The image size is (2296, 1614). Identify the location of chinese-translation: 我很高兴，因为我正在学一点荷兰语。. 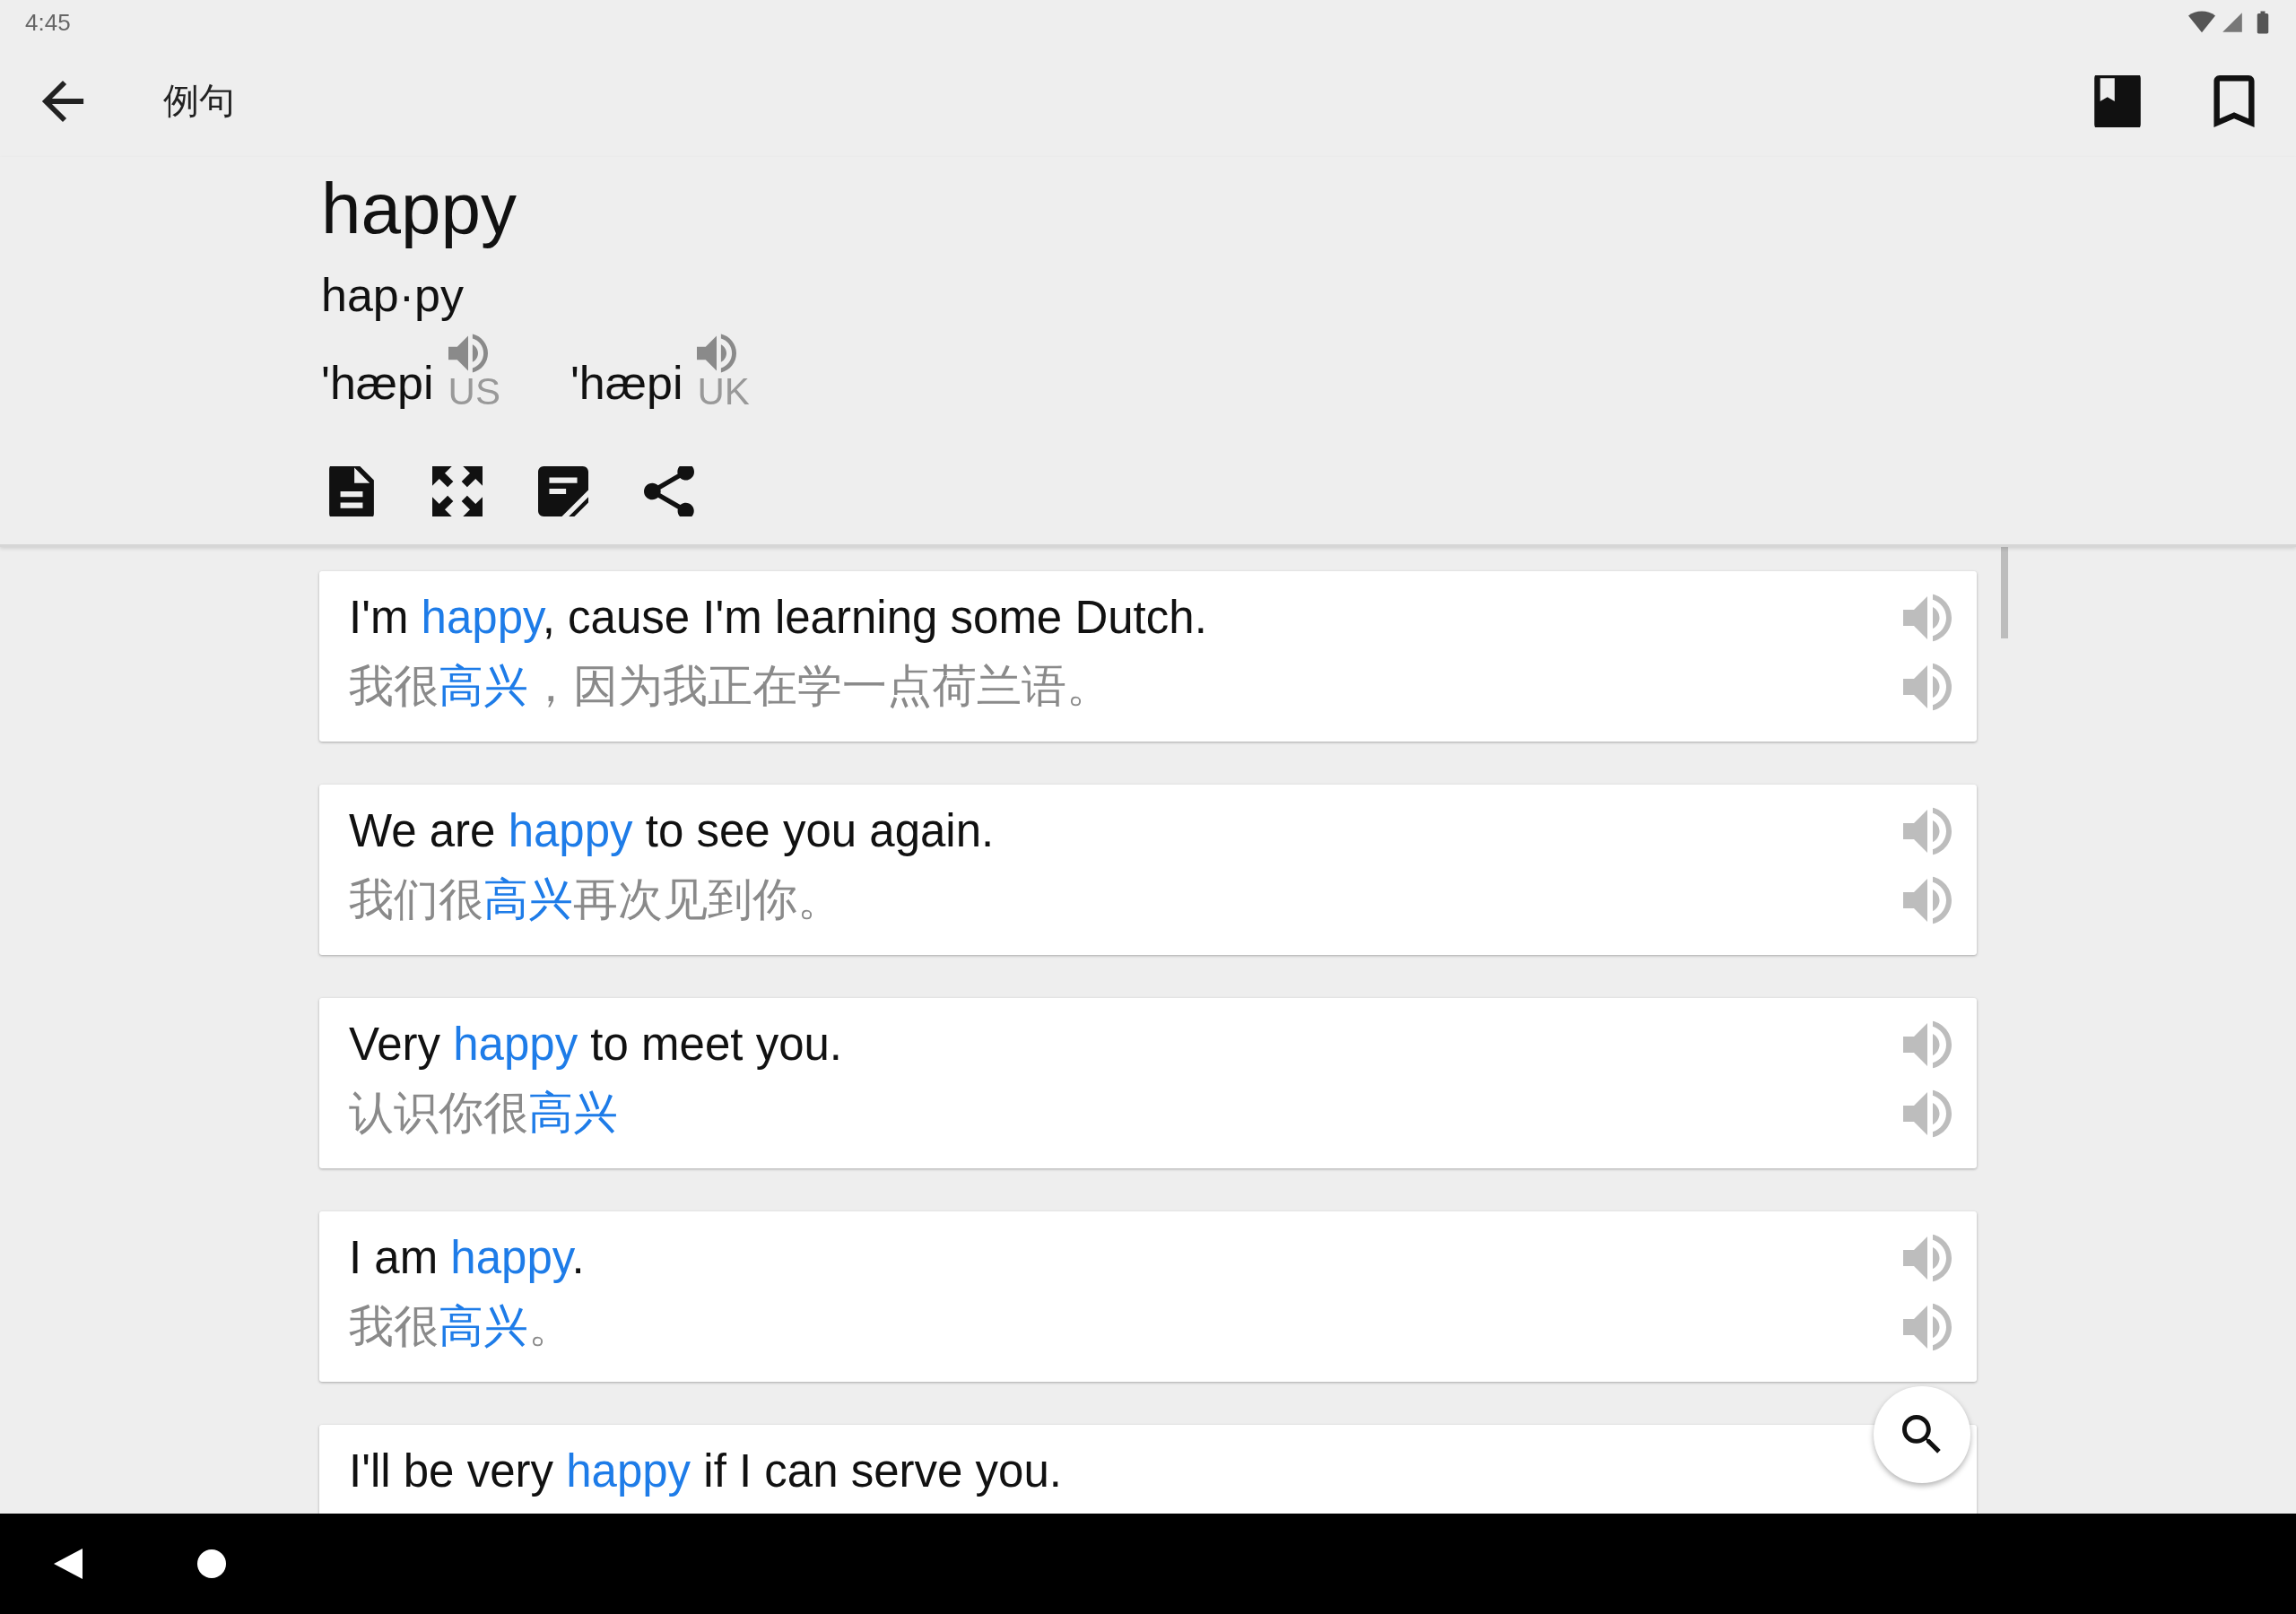
(730, 686).